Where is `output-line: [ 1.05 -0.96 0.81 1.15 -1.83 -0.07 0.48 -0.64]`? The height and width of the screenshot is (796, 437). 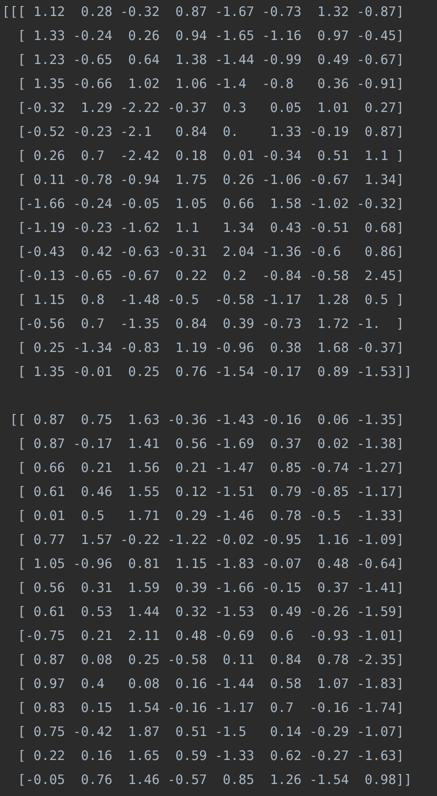 output-line: [ 1.05 -0.96 0.81 1.15 -1.83 -0.07 0.48 -0.64] is located at coordinates (210, 565).